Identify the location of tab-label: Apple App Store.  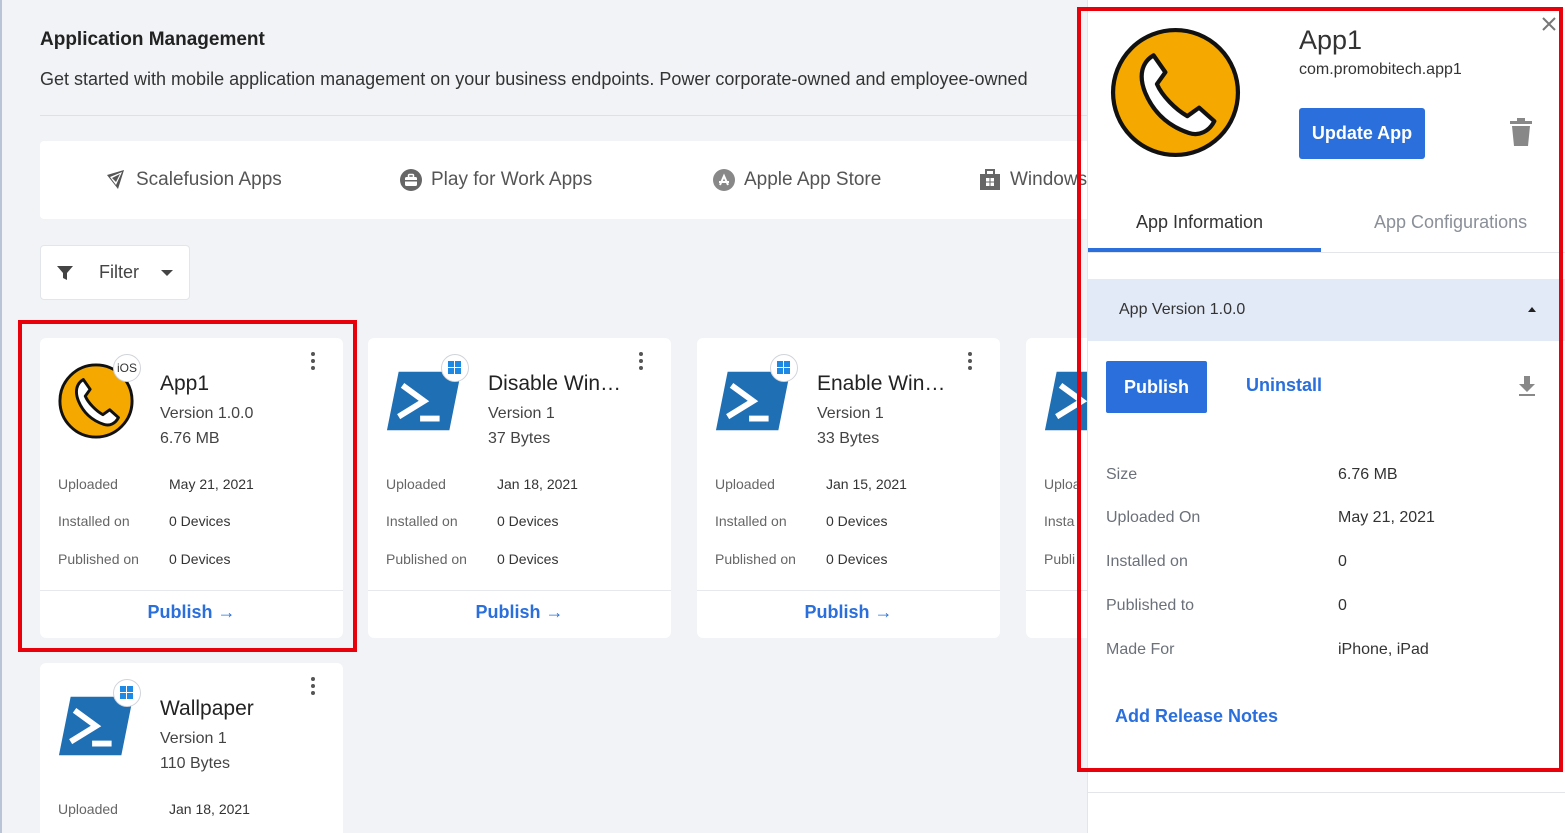
(813, 179).